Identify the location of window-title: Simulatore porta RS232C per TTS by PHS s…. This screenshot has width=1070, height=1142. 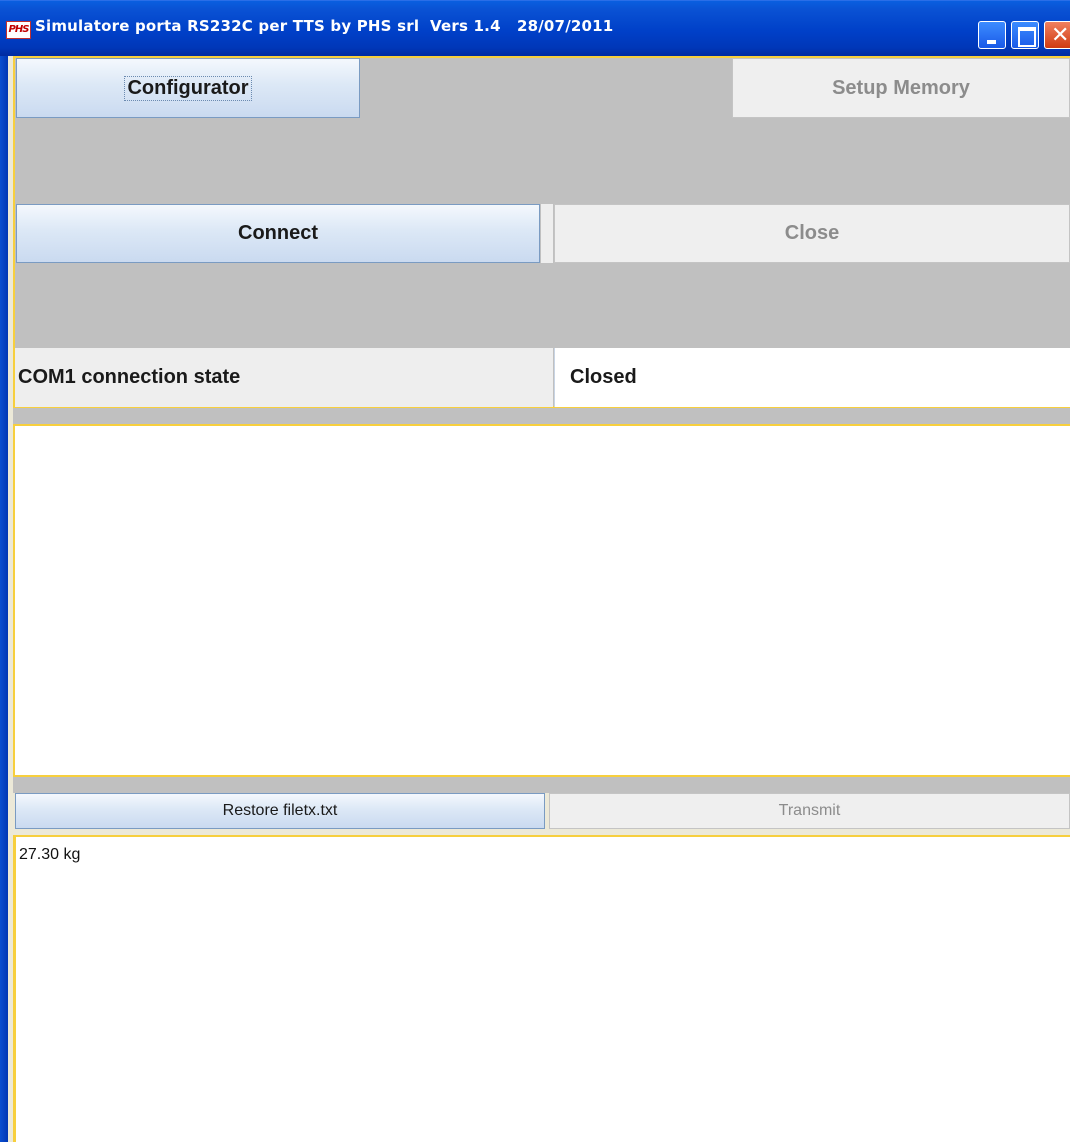
(324, 26).